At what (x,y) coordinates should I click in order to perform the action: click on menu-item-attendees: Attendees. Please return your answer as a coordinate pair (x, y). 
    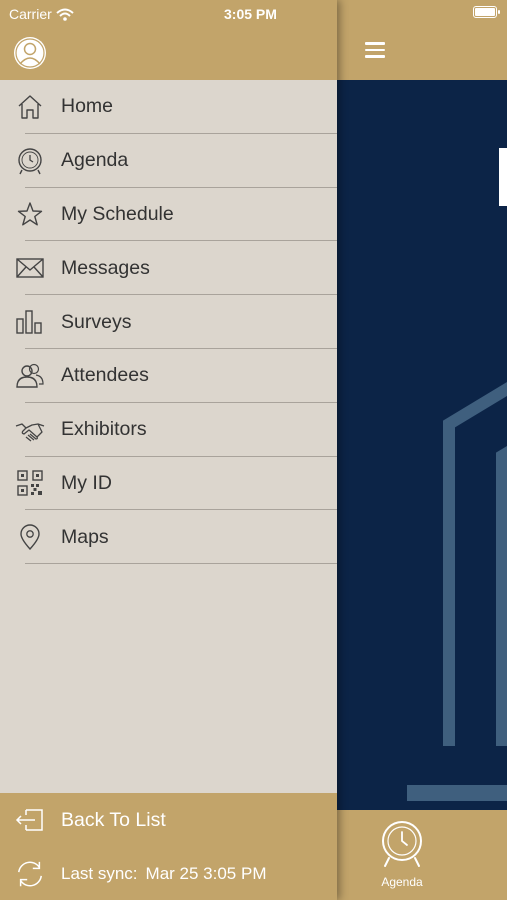
    Looking at the image, I should click on (168, 376).